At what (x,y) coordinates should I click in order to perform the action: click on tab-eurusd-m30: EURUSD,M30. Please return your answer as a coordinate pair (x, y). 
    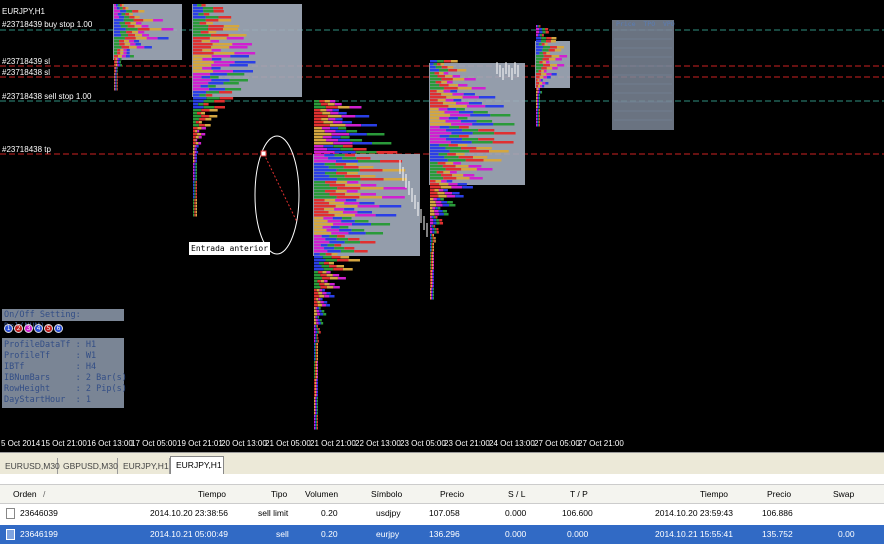
    Looking at the image, I should click on (30, 466).